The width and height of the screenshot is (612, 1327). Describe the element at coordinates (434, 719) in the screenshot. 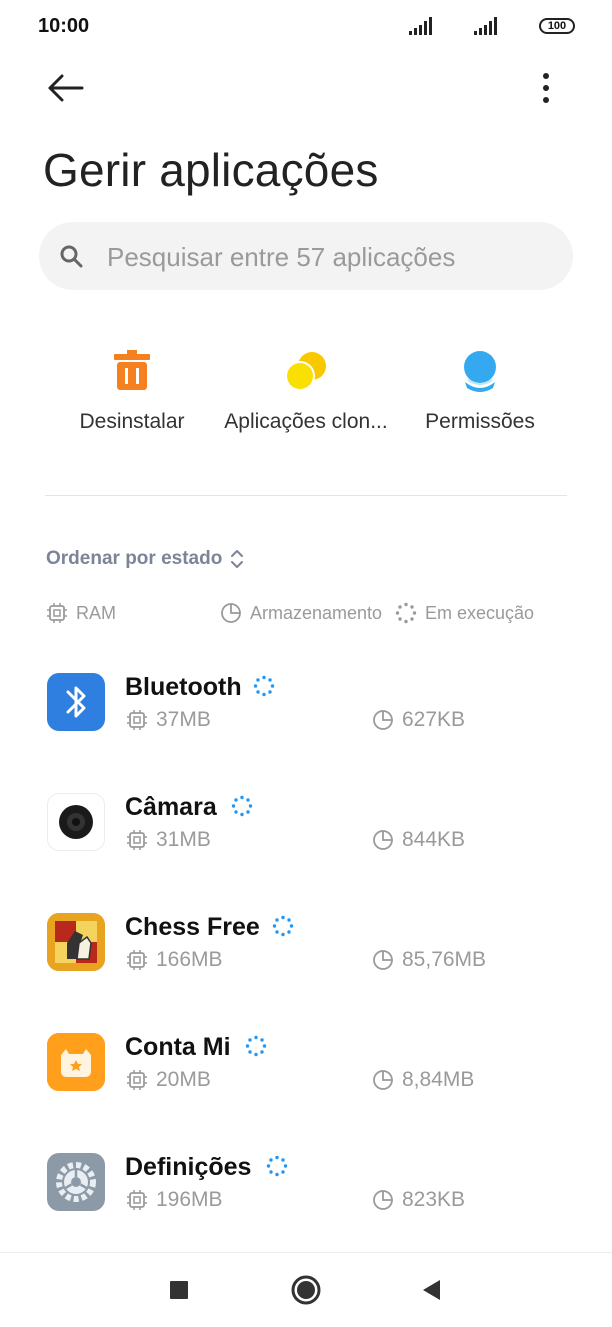

I see `app-storage-value: 627KB` at that location.